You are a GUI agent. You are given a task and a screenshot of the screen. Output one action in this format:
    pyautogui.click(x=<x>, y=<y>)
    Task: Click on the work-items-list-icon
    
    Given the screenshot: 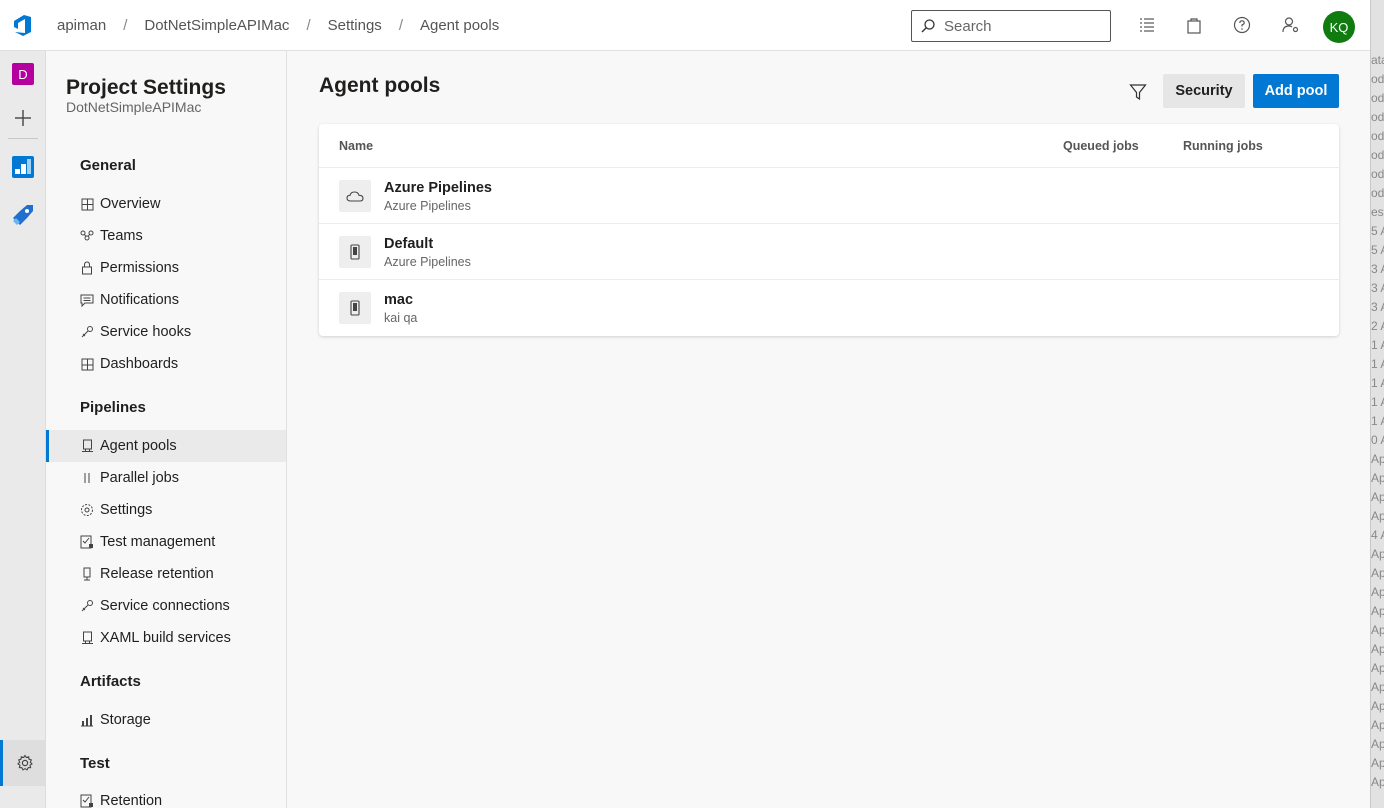 What is the action you would take?
    pyautogui.click(x=1147, y=25)
    